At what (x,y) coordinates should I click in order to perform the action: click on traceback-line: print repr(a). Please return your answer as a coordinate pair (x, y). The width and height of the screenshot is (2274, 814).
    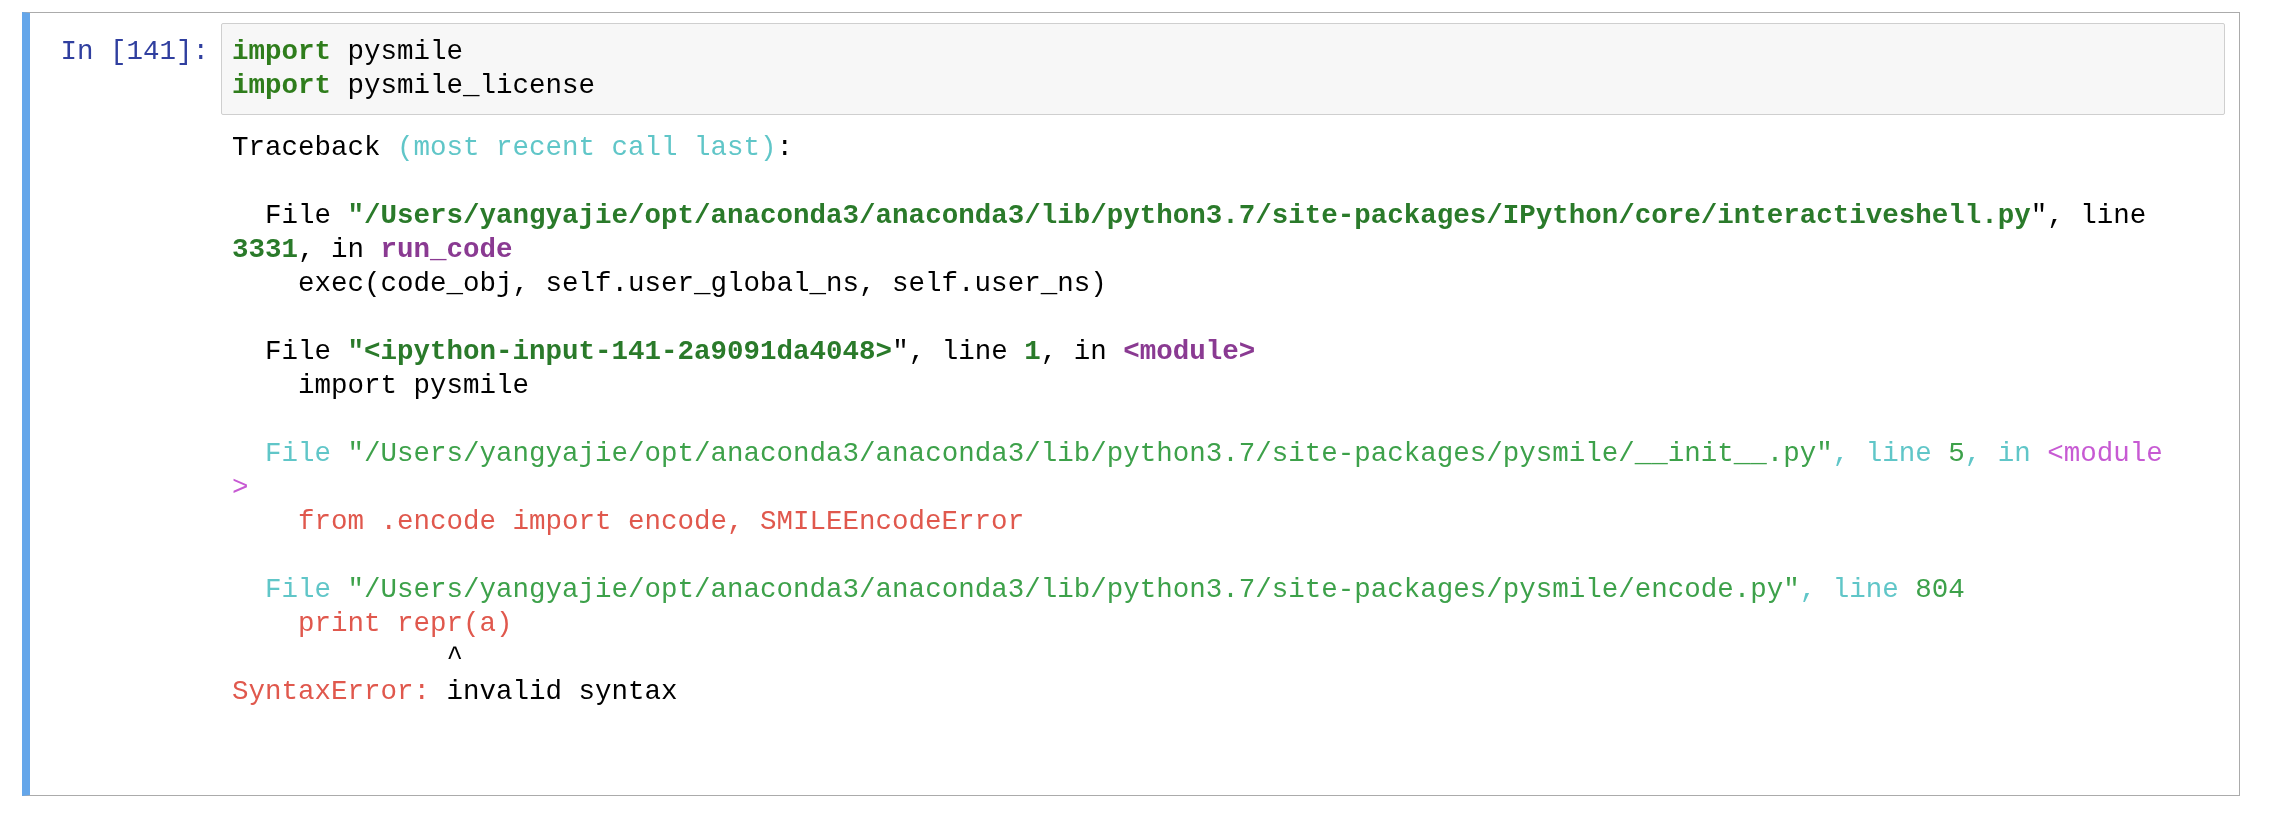
    Looking at the image, I should click on (405, 624).